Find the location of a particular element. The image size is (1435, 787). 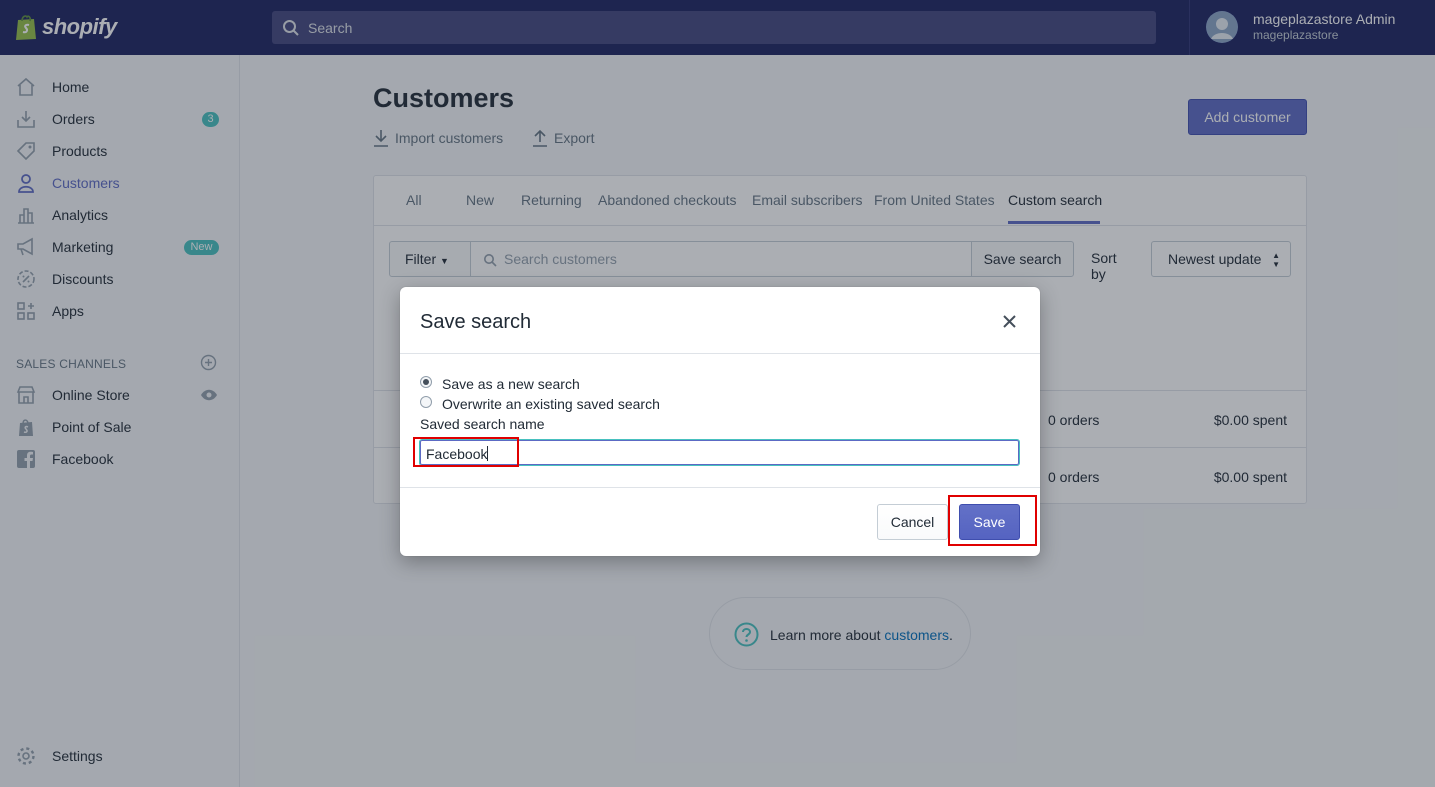

modal-footer-divider is located at coordinates (720, 487).